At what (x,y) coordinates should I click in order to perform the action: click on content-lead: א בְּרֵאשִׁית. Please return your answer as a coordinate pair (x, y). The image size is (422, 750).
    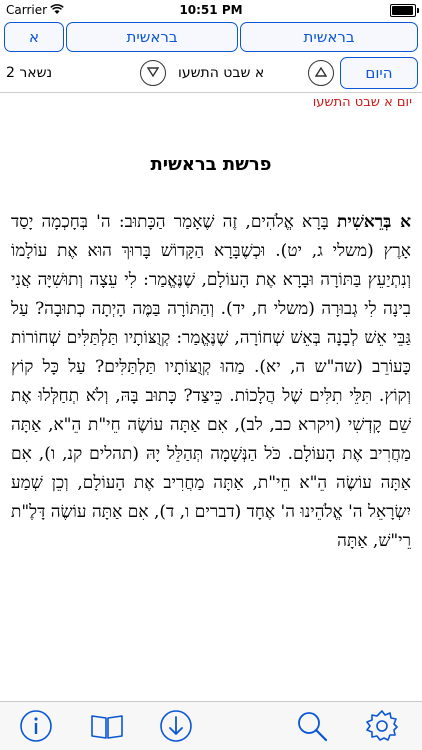
    Looking at the image, I should click on (374, 222).